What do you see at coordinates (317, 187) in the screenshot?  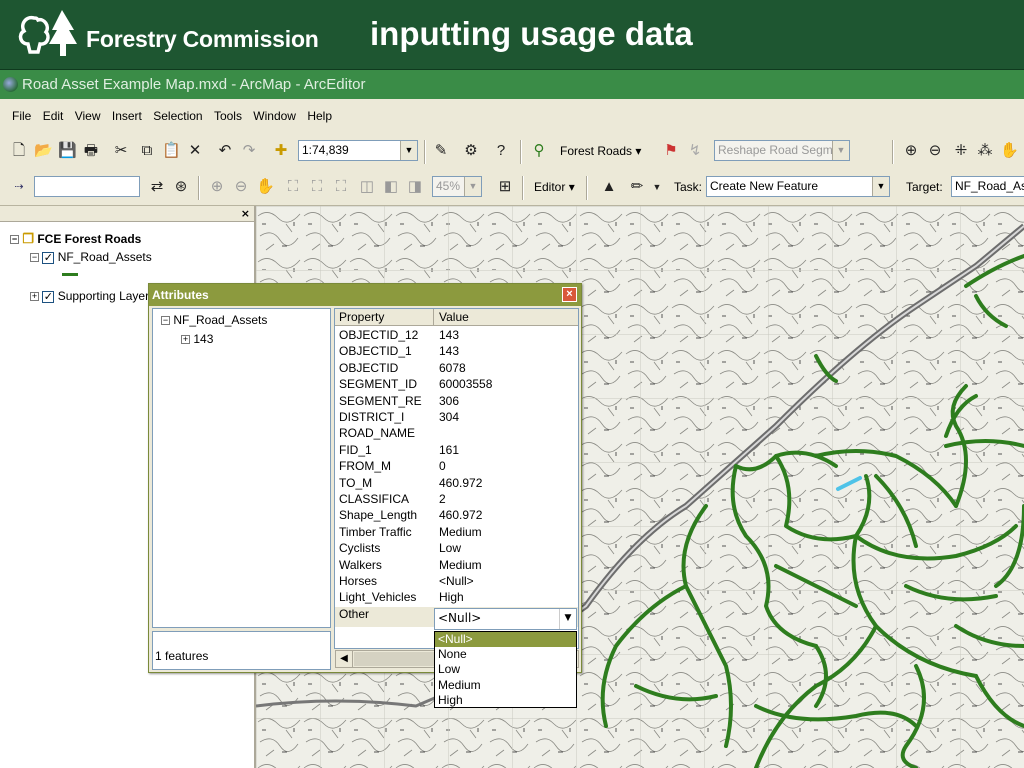 I see `zoom-100-icon: ⛶` at bounding box center [317, 187].